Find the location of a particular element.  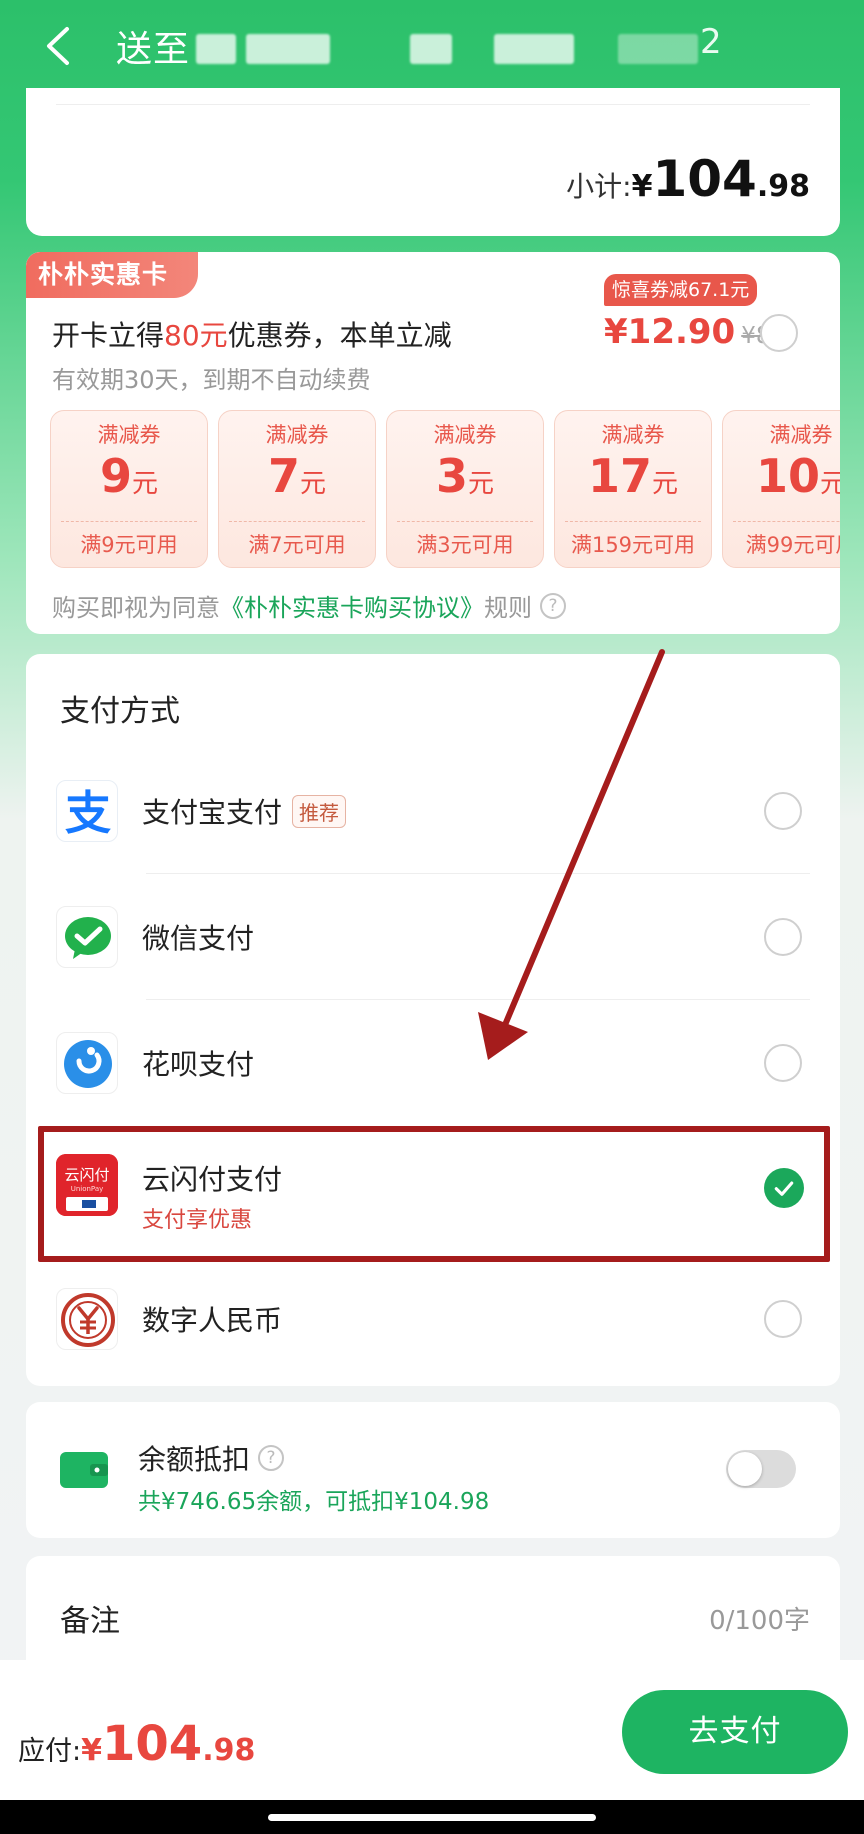

home-indicator is located at coordinates (432, 1817).